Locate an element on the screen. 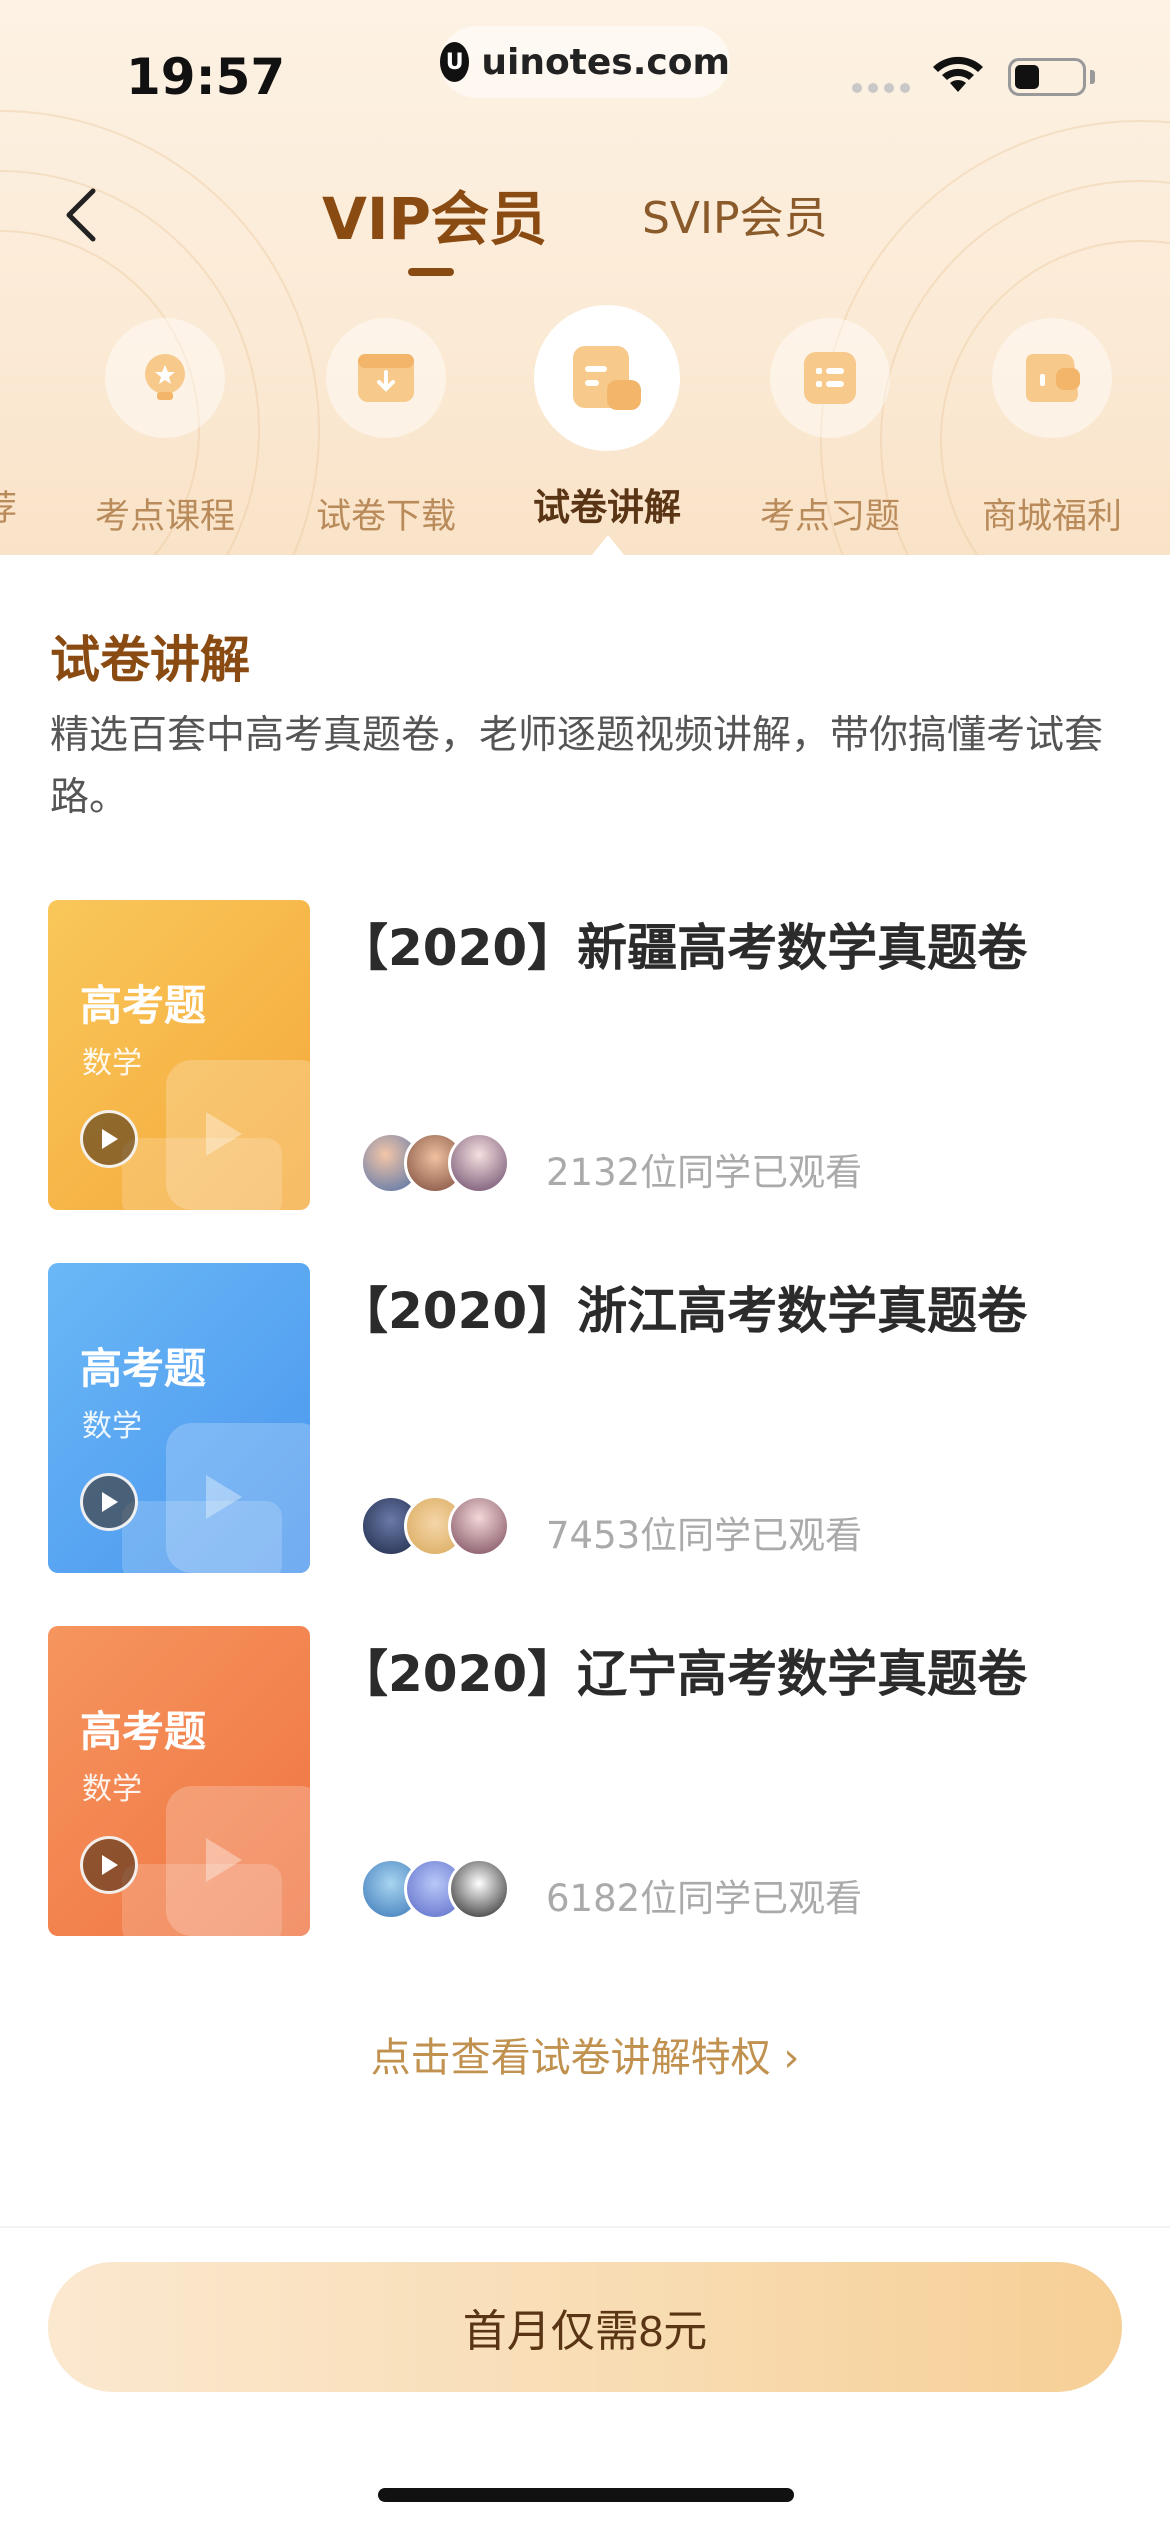 The image size is (1170, 2532). download-box-icon is located at coordinates (386, 378).